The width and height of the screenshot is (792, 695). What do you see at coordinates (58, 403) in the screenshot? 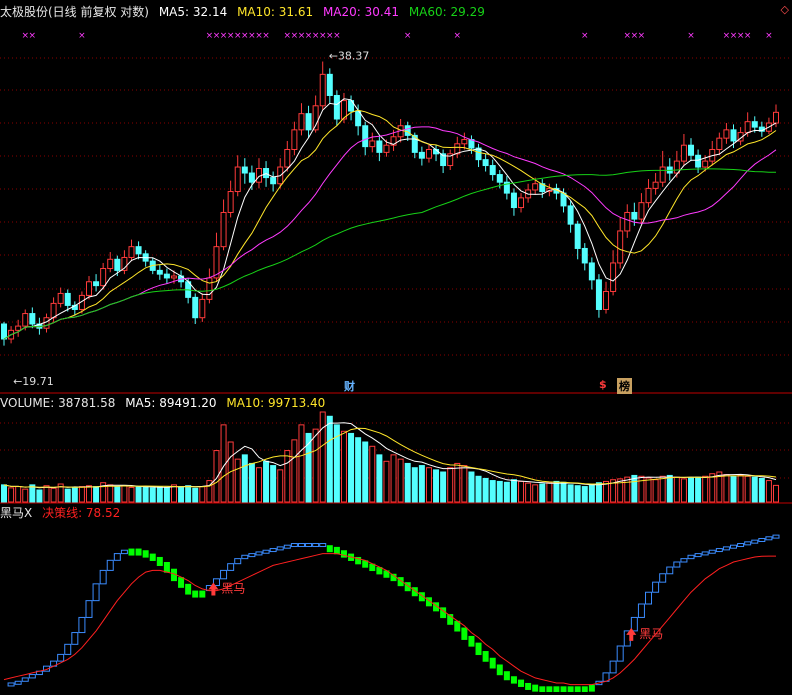
I see `volume-label: VOLUME: 38781.58` at bounding box center [58, 403].